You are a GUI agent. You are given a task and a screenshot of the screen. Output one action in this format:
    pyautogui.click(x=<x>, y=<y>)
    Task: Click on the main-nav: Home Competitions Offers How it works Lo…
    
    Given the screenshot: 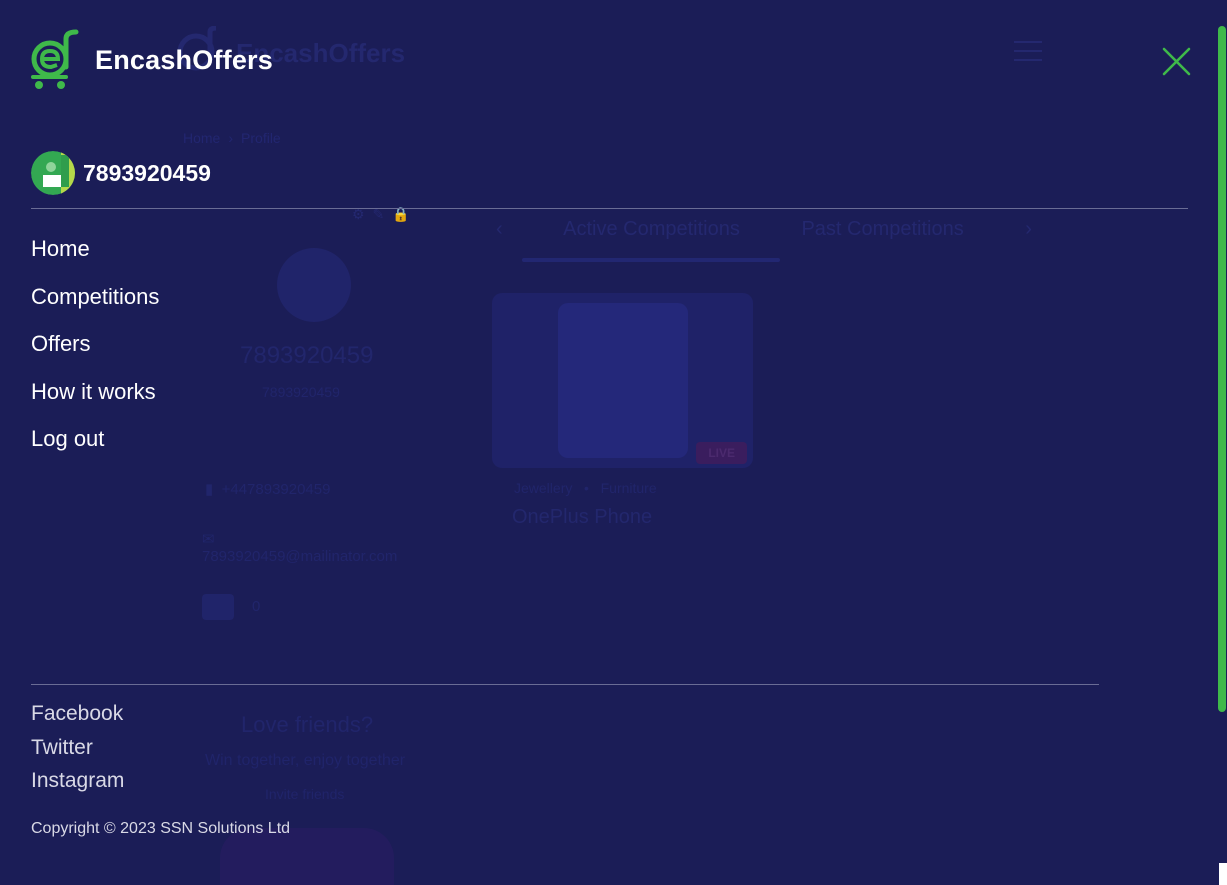 What is the action you would take?
    pyautogui.click(x=95, y=353)
    